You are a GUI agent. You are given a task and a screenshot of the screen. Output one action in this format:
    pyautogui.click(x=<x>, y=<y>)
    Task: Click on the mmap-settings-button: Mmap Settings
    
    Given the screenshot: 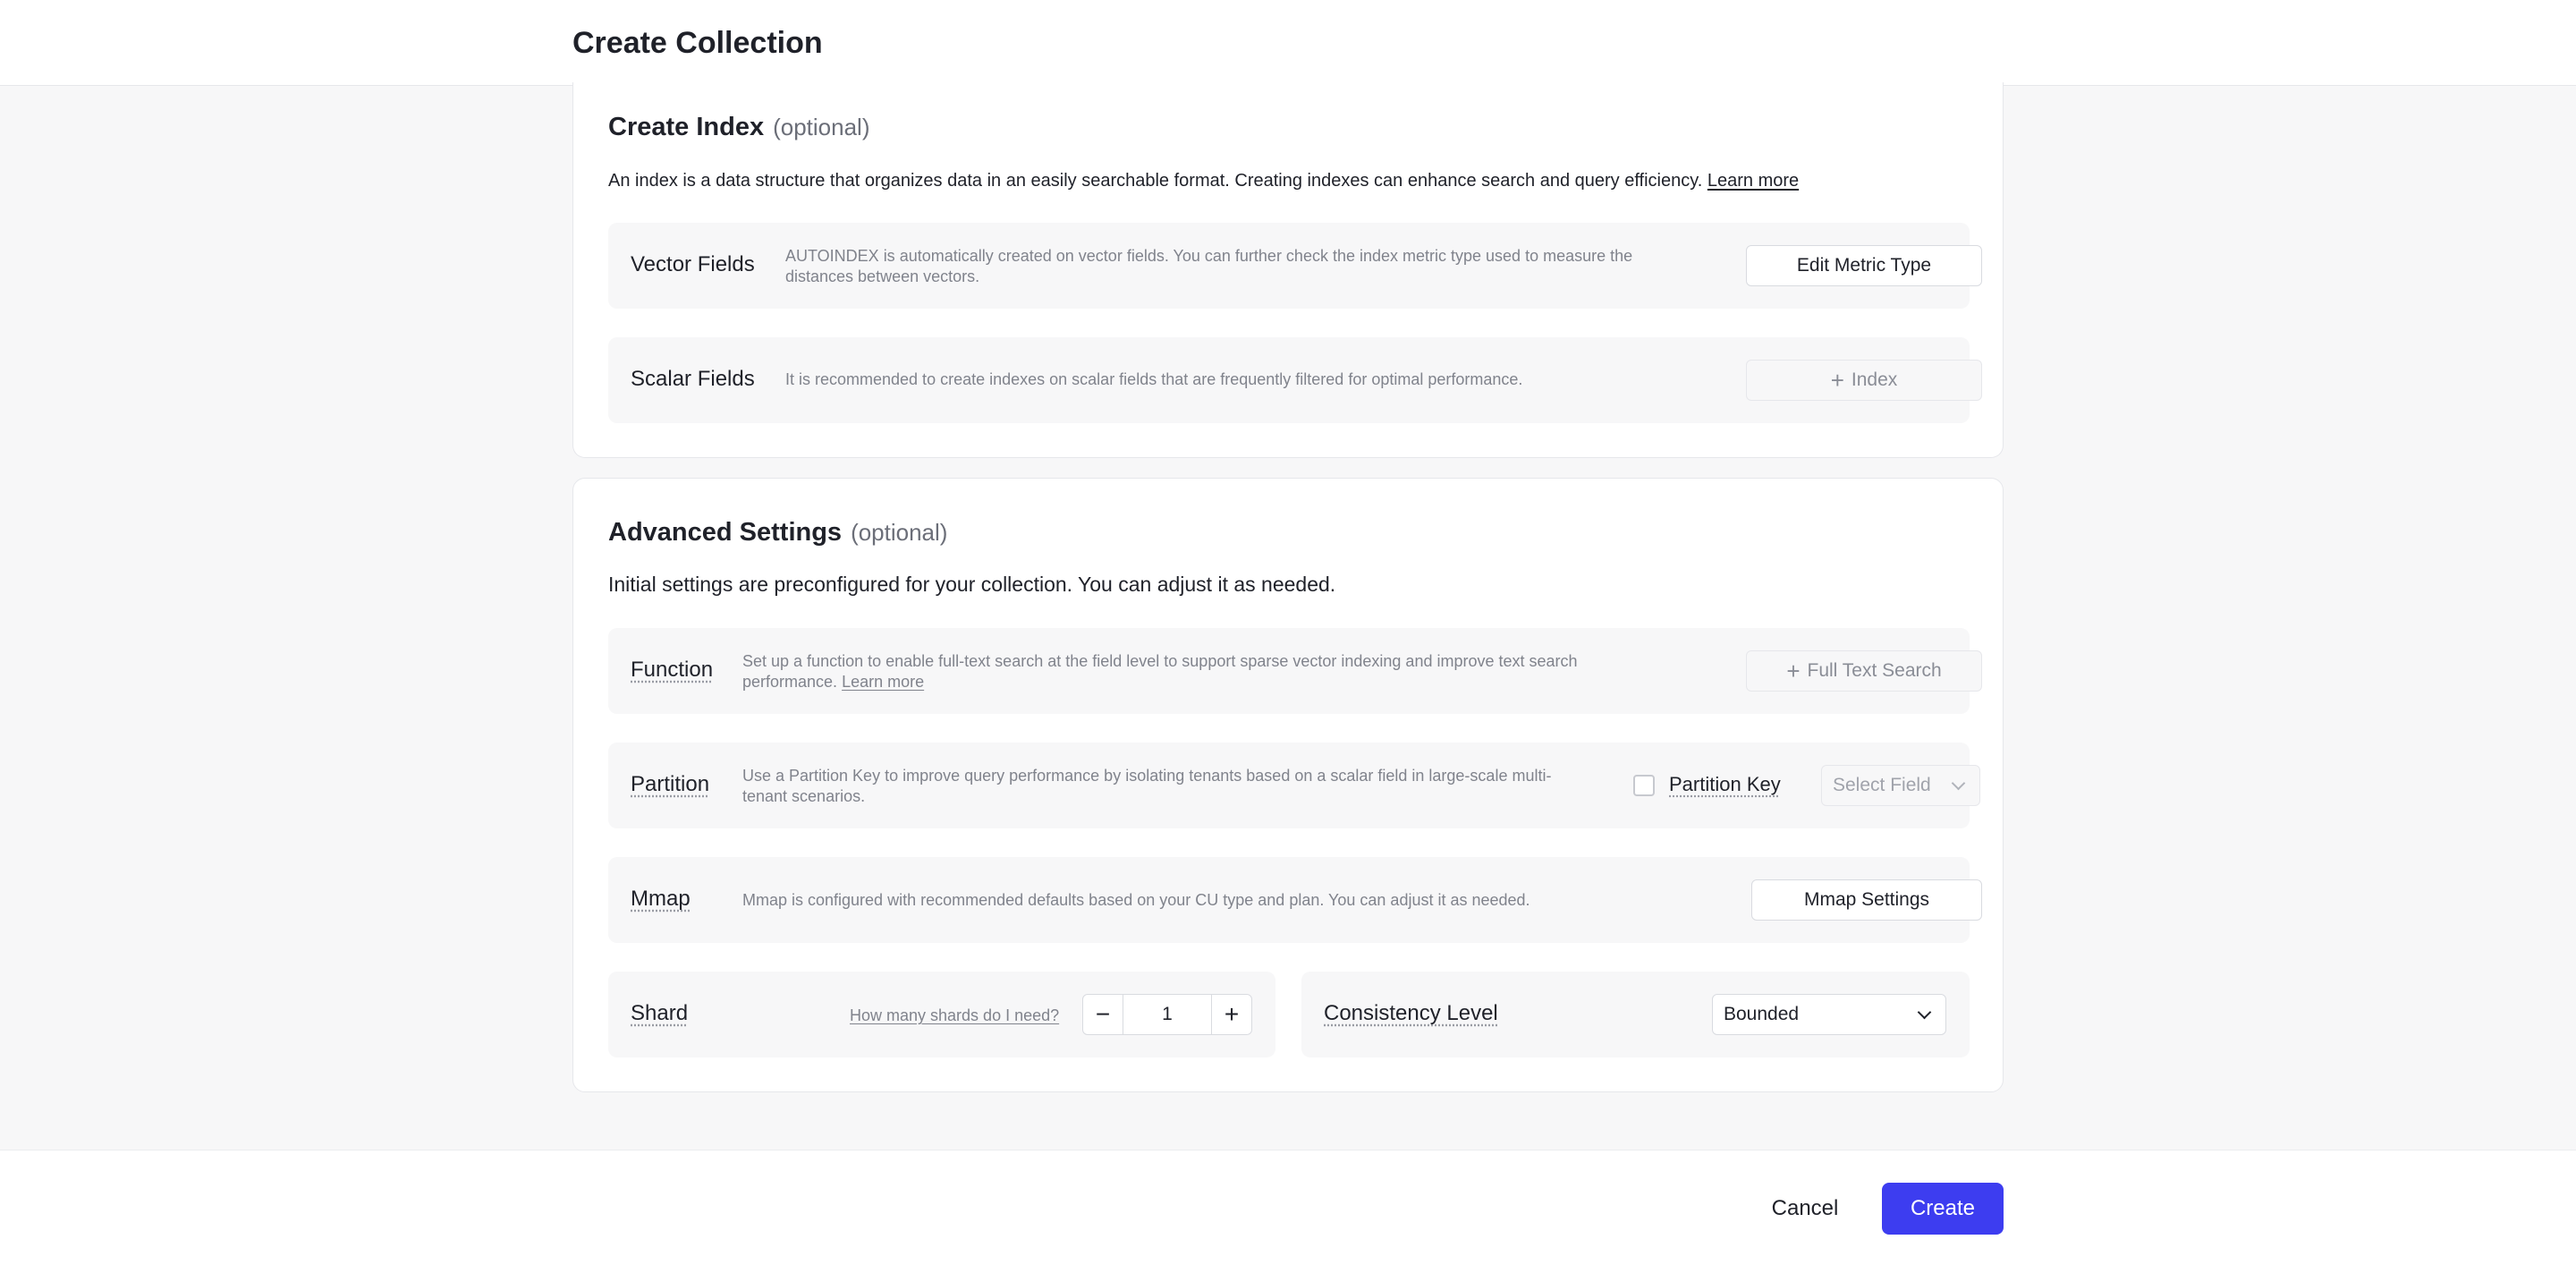 What is the action you would take?
    pyautogui.click(x=1866, y=900)
    